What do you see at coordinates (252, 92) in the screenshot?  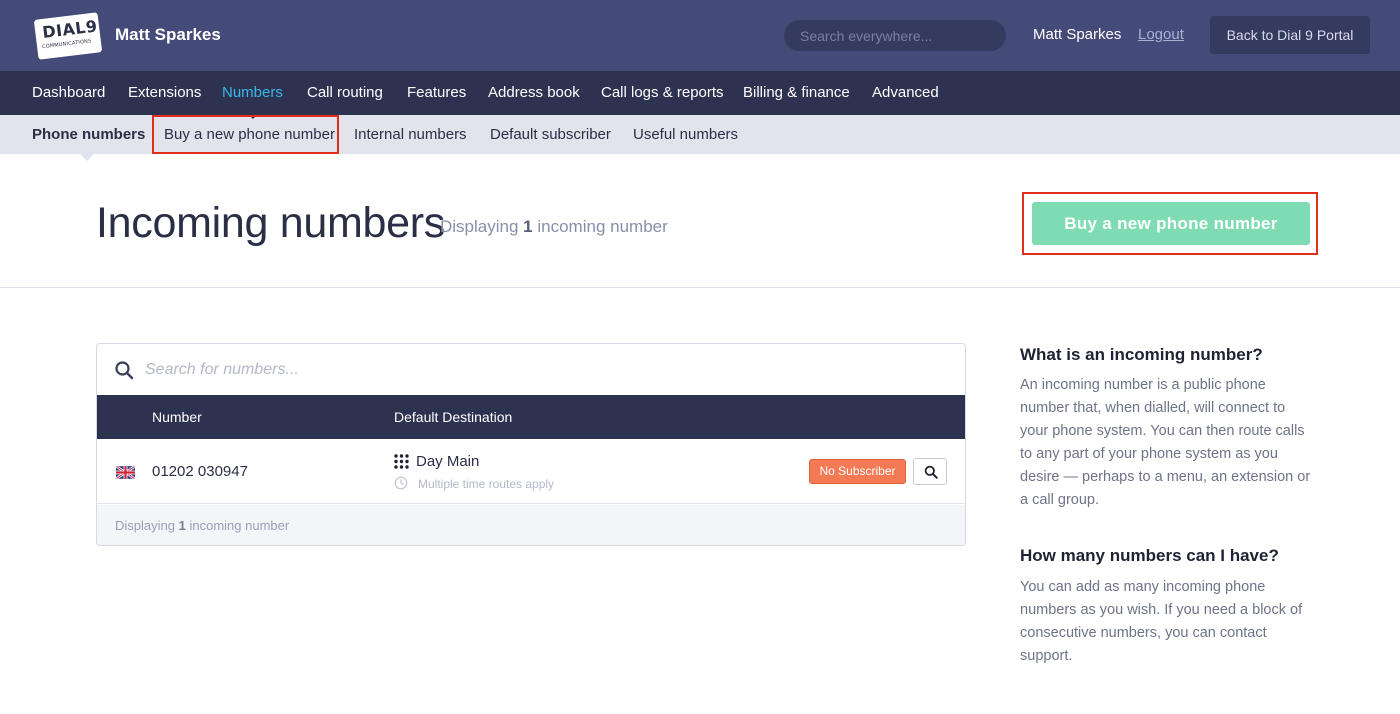 I see `nav-item-numbers: Numbers` at bounding box center [252, 92].